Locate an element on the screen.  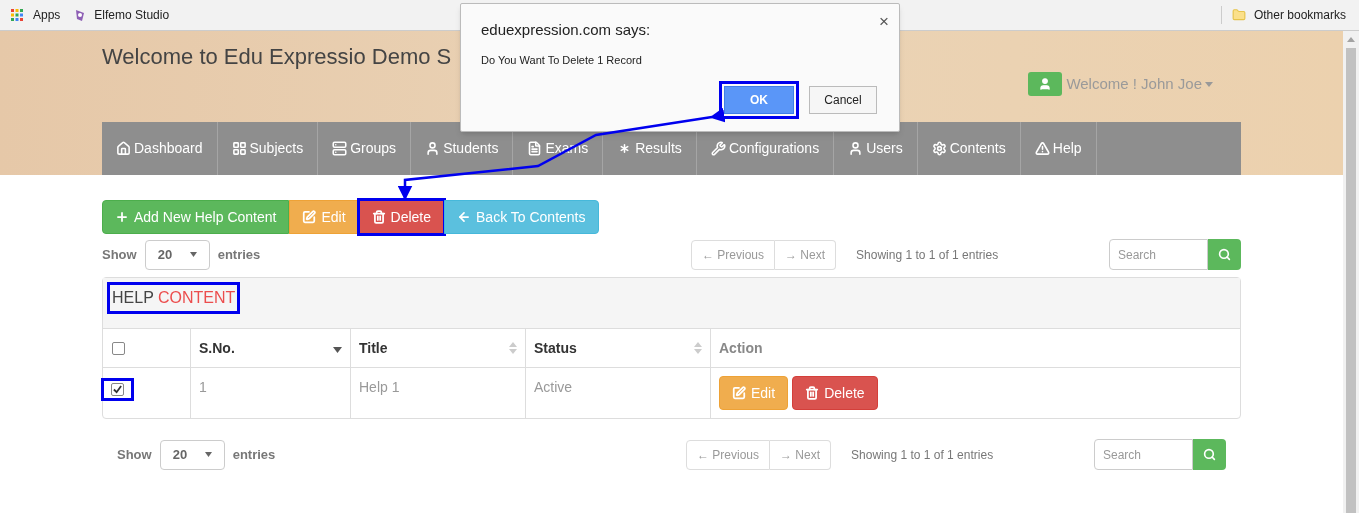
site-title: Welcome to Edu Expressio Demo S is located at coordinates (277, 57).